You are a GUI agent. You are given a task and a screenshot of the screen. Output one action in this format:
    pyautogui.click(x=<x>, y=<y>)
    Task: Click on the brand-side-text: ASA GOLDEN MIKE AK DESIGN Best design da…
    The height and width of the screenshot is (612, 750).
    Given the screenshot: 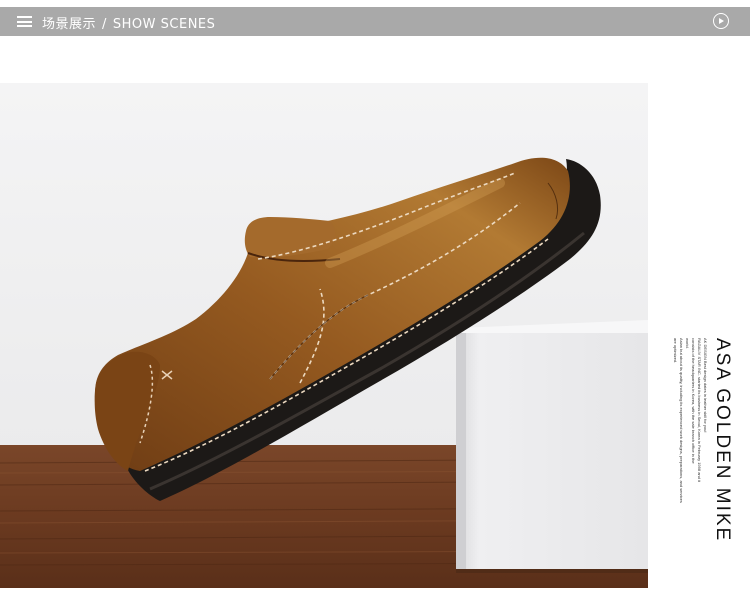 What is the action you would take?
    pyautogui.click(x=708, y=453)
    